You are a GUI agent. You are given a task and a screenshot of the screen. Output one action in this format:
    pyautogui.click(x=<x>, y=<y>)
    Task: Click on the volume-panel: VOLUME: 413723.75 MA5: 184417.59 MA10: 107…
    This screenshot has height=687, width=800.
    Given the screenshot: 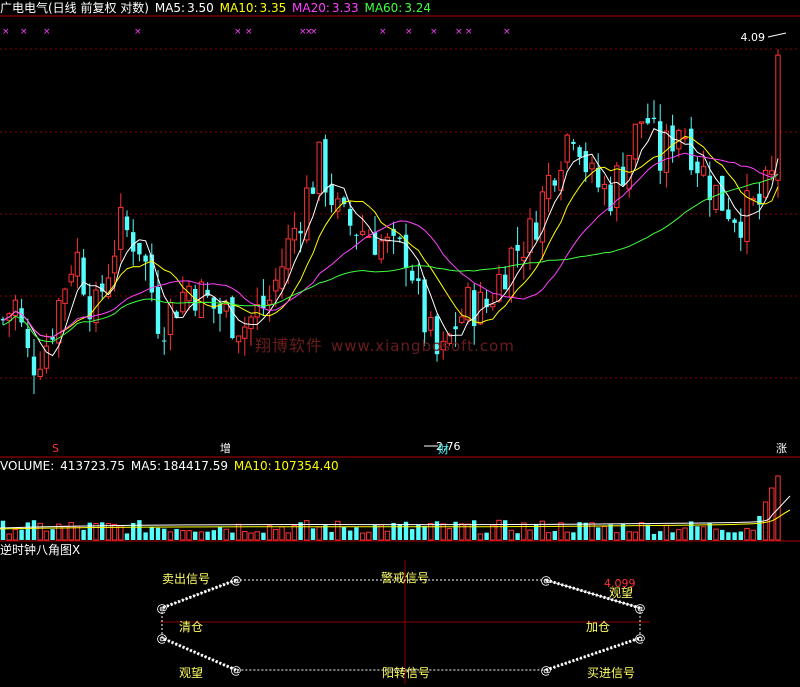 What is the action you would take?
    pyautogui.click(x=400, y=500)
    